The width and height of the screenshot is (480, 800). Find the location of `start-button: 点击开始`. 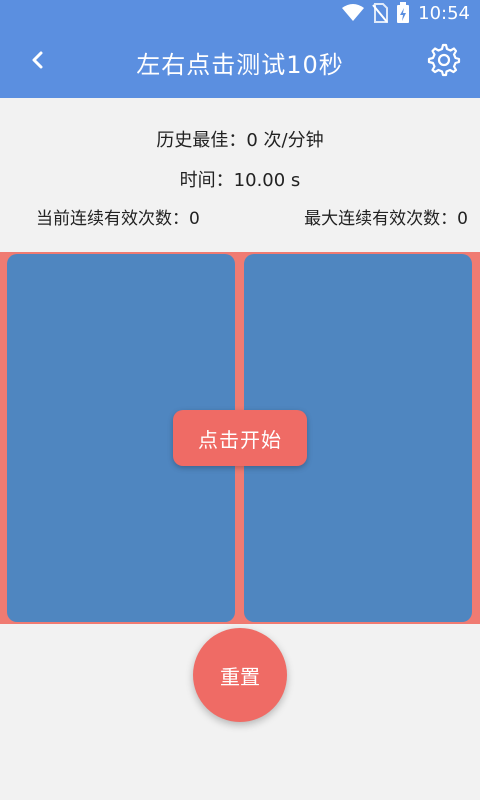

start-button: 点击开始 is located at coordinates (240, 438).